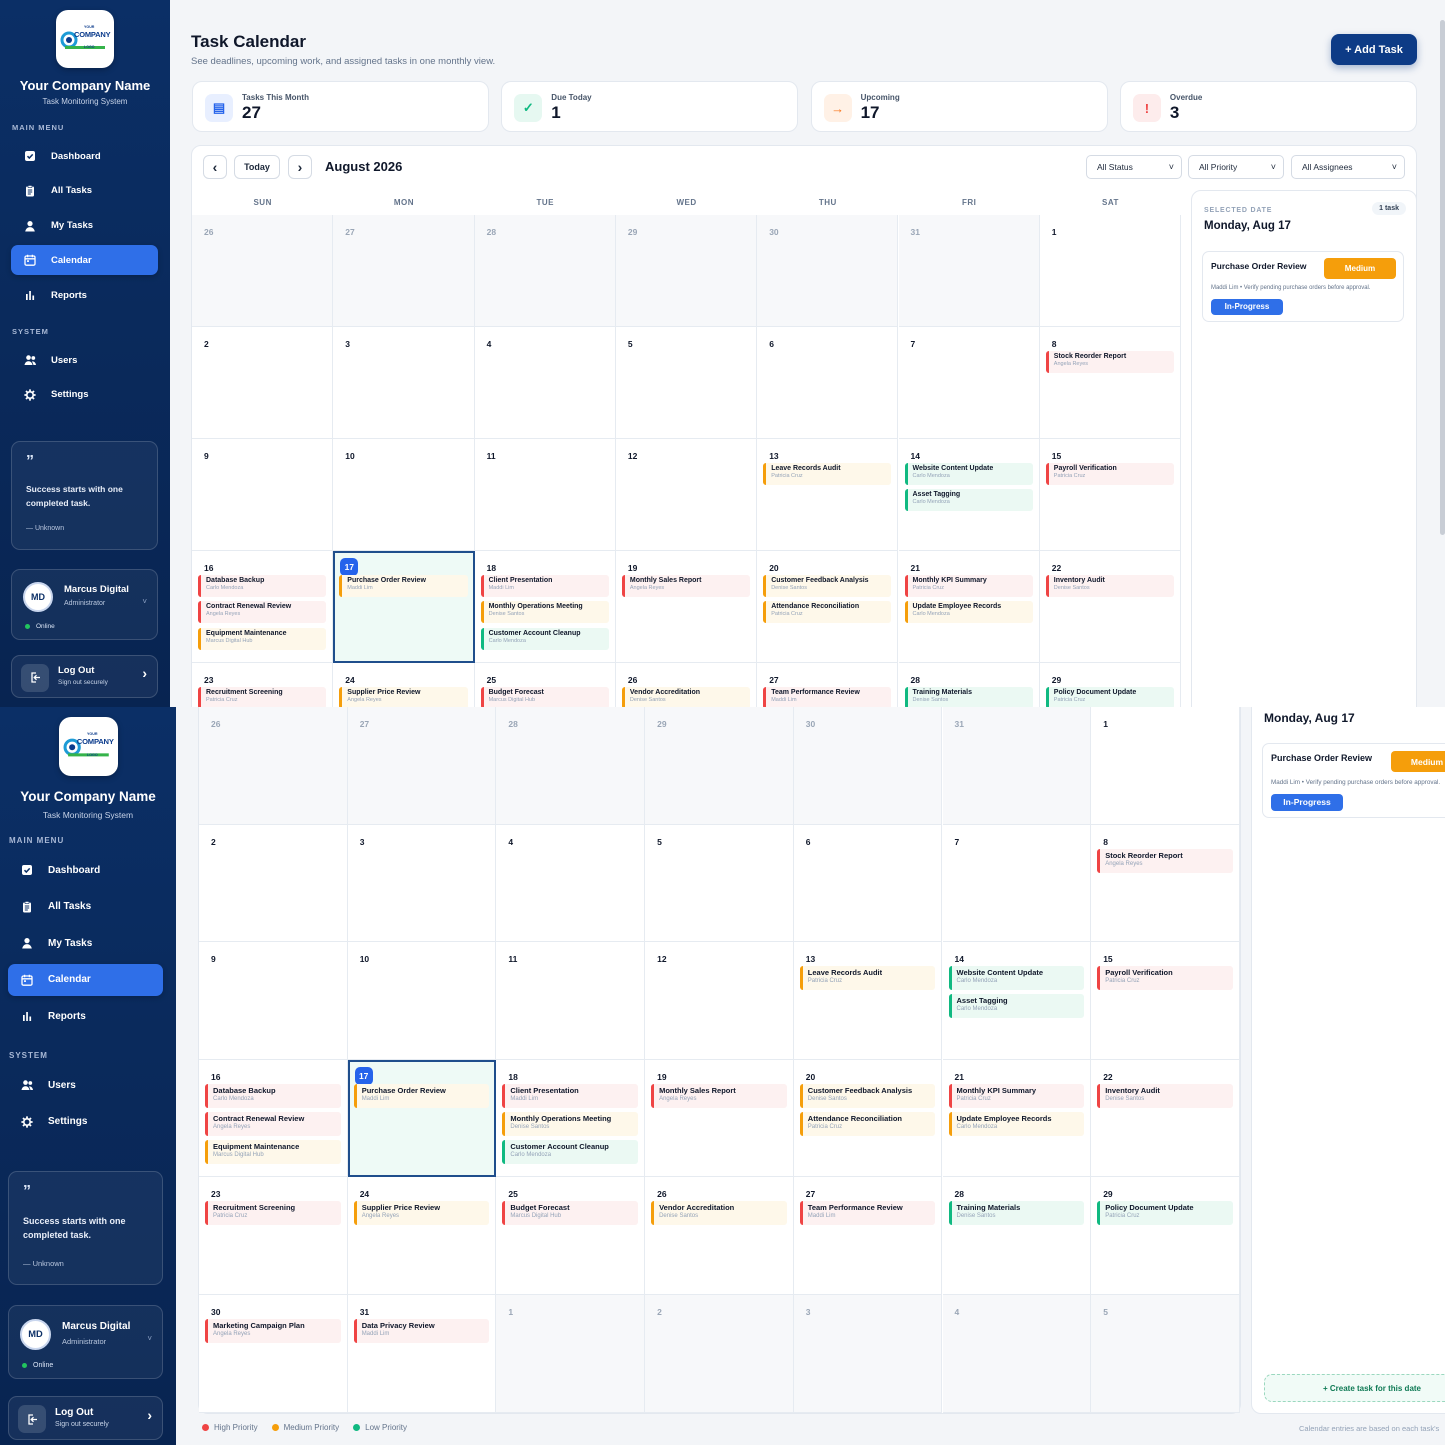 The height and width of the screenshot is (1445, 1445). Describe the element at coordinates (404, 271) in the screenshot. I see `calendar-day-cell: 27` at that location.